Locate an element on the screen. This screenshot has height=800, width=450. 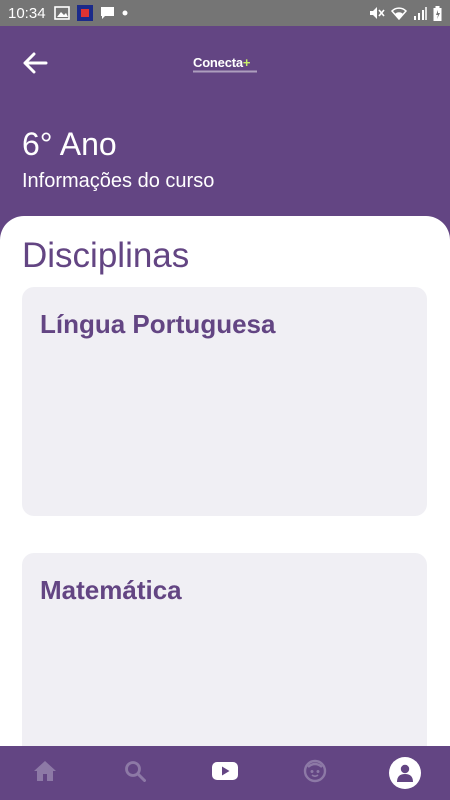
status-left-icons is located at coordinates (90, 13).